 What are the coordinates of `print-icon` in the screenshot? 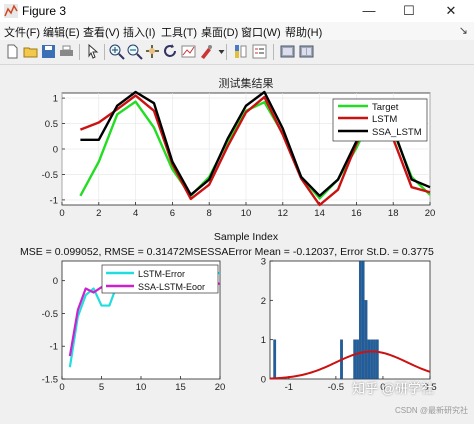 It's located at (66, 51).